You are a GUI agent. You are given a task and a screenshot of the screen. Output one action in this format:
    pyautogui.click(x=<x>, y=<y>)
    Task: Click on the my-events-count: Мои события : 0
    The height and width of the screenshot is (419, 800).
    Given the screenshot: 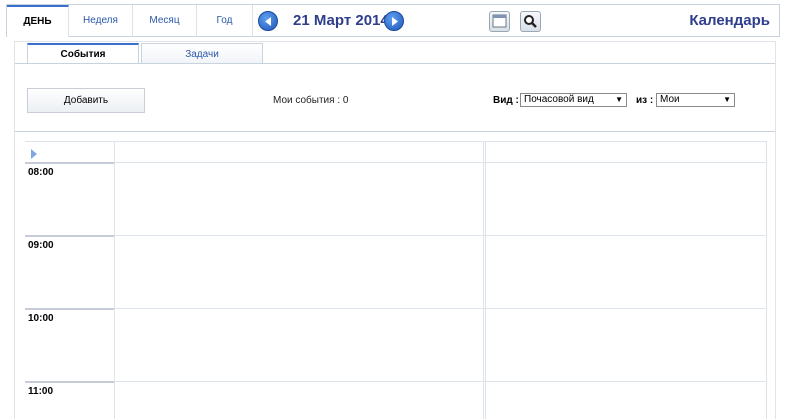 What is the action you would take?
    pyautogui.click(x=311, y=100)
    